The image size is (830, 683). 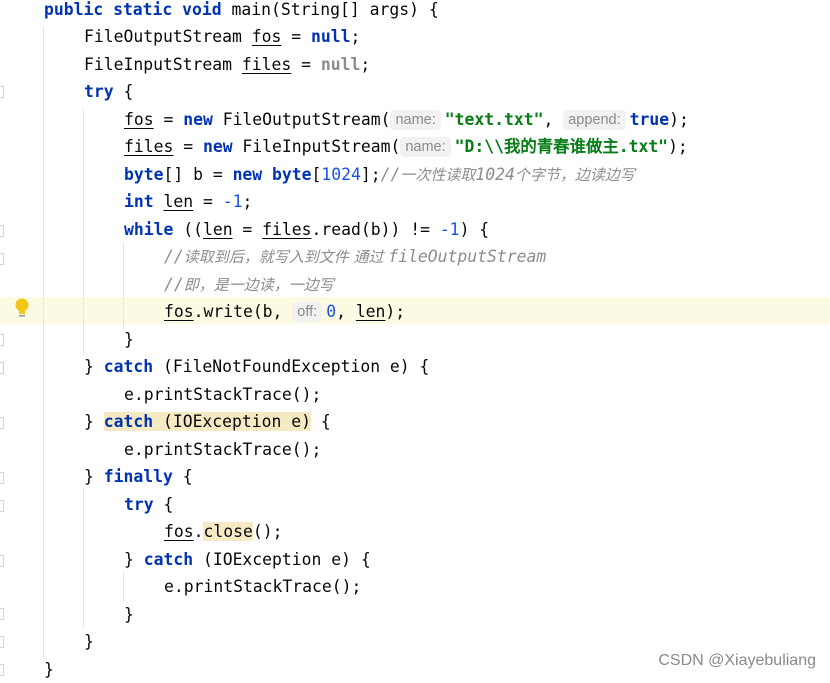 I want to click on code-text: FileOutputStream(, so click(x=301, y=119).